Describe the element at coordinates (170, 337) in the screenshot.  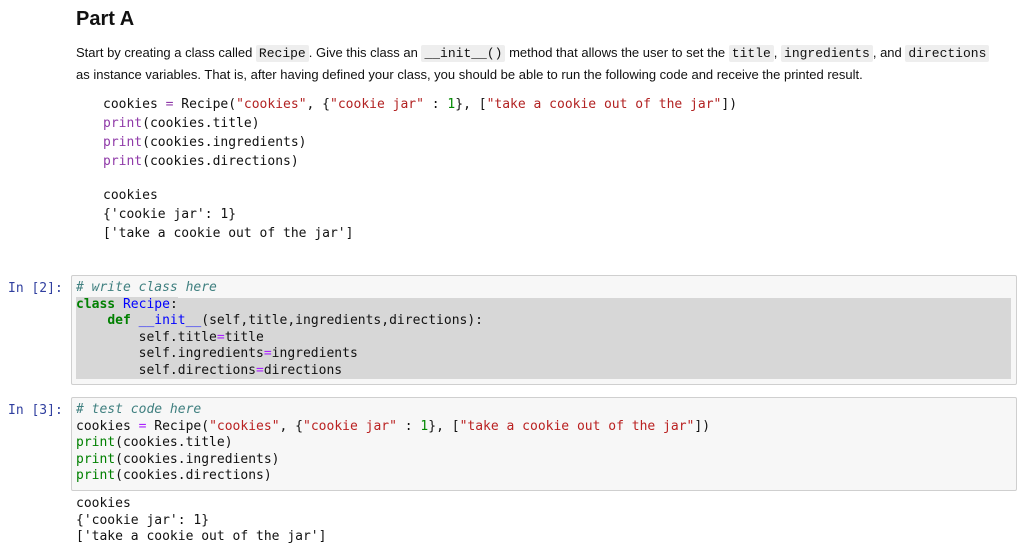
I see `code-line: self.title=title` at that location.